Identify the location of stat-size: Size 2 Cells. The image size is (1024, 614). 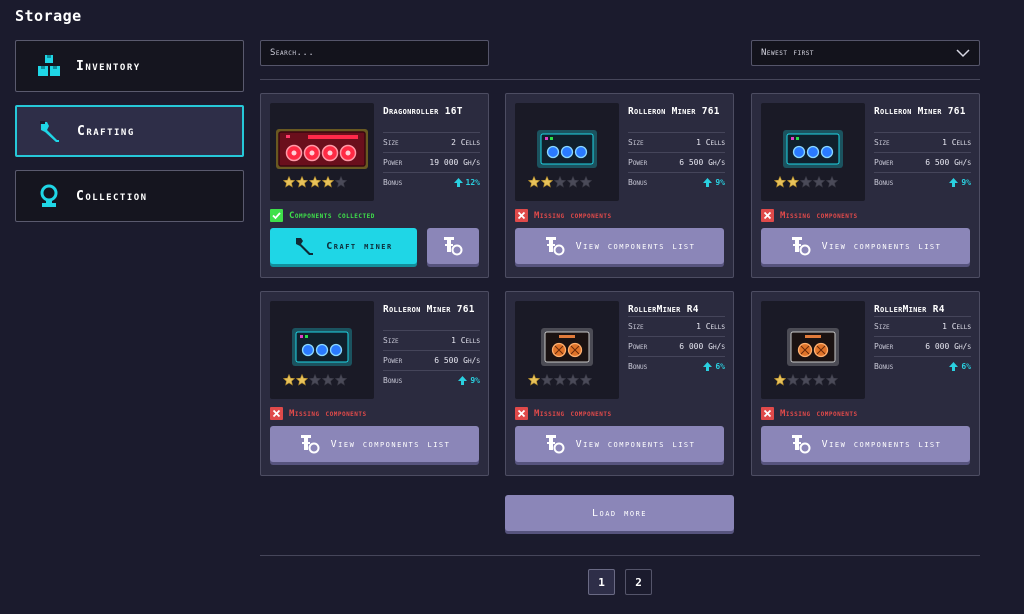
(431, 142).